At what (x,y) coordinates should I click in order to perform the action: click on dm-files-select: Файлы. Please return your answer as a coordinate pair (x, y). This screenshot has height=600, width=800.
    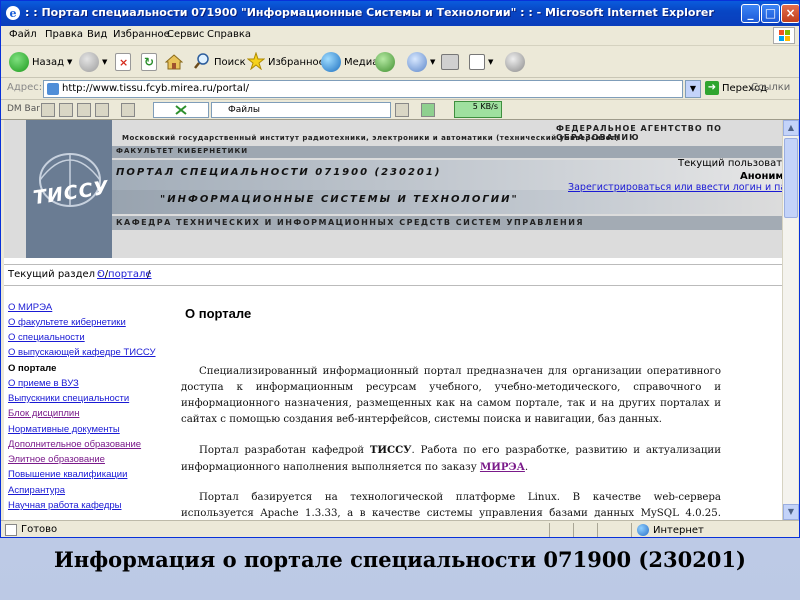
    Looking at the image, I should click on (301, 110).